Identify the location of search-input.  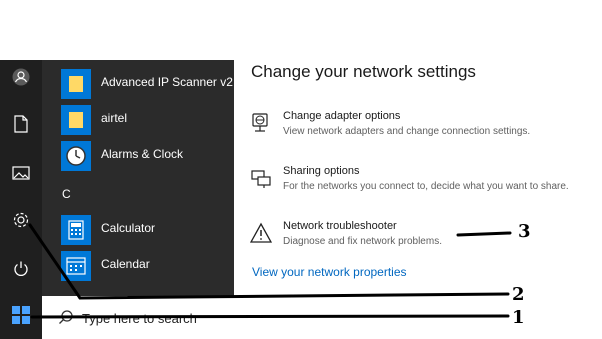
(157, 318).